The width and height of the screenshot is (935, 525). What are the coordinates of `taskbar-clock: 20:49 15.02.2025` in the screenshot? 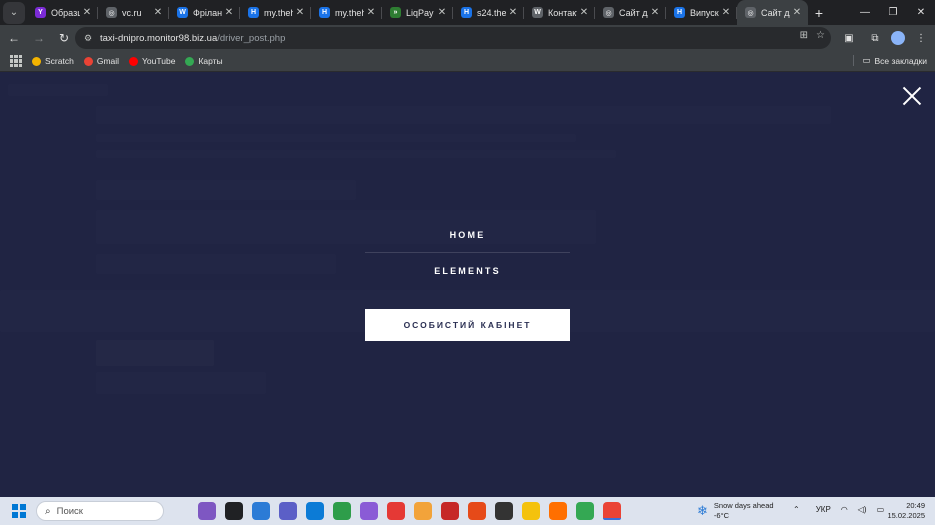 It's located at (906, 511).